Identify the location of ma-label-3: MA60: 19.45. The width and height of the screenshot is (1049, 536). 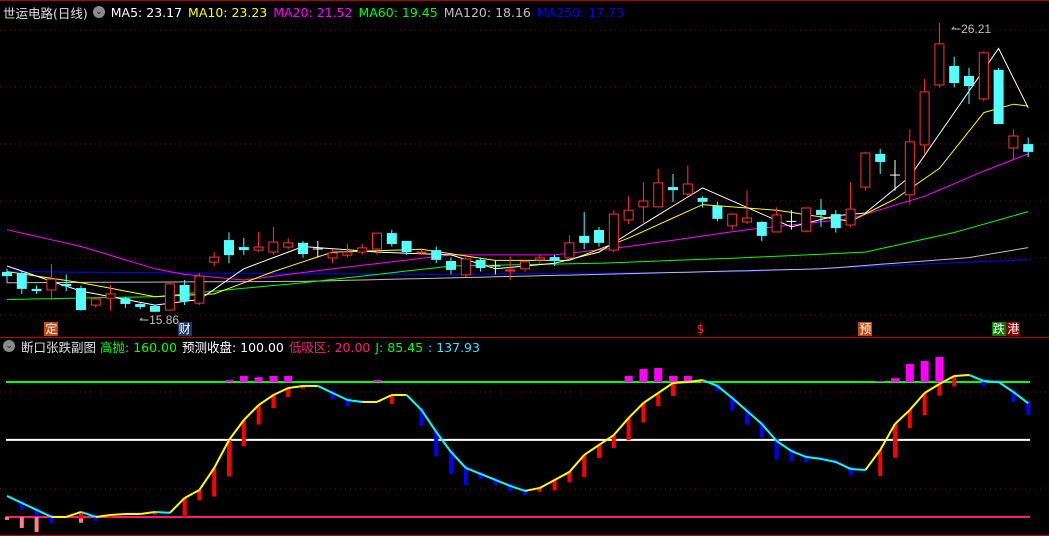
(398, 12).